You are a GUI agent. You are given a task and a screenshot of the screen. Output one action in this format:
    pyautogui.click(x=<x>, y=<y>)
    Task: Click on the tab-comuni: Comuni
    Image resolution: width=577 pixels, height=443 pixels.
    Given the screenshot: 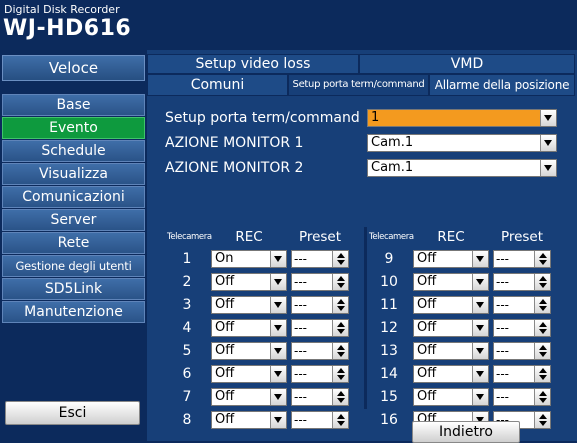 What is the action you would take?
    pyautogui.click(x=217, y=85)
    